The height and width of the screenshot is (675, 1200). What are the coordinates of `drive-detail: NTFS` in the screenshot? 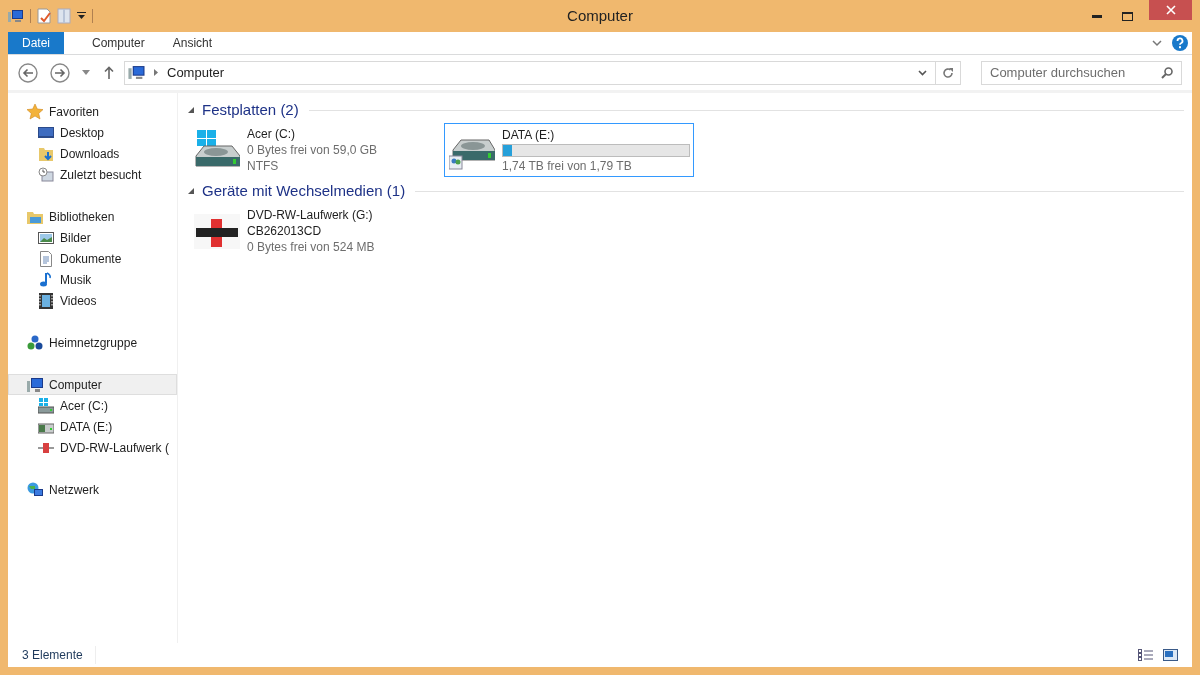 It's located at (263, 166).